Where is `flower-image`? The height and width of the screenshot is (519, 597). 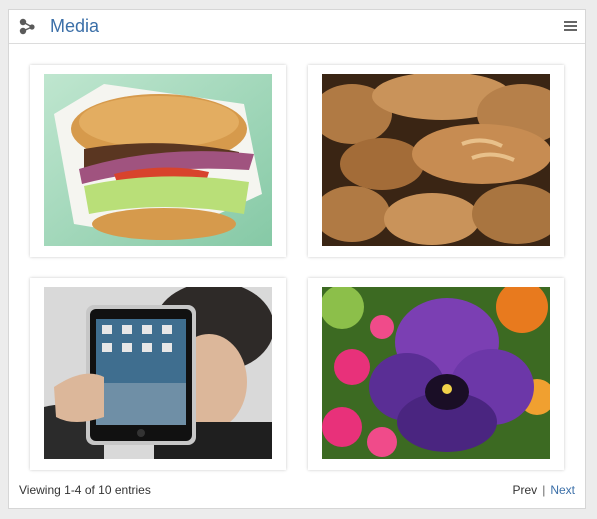
flower-image is located at coordinates (436, 373).